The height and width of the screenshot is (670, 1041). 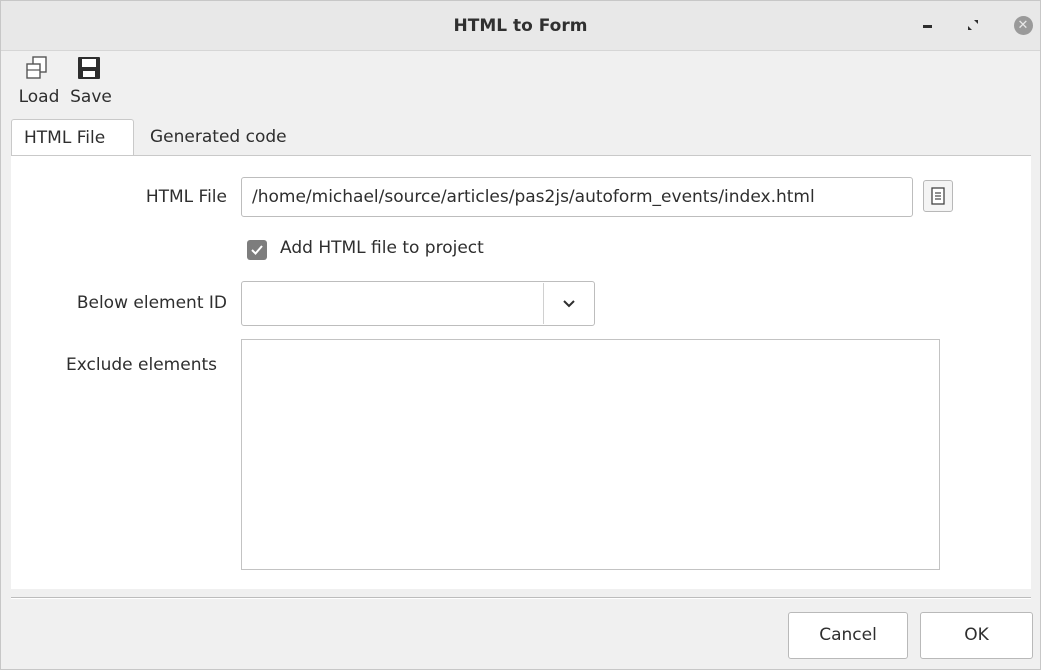 What do you see at coordinates (520, 82) in the screenshot?
I see `toolbar: Load Save` at bounding box center [520, 82].